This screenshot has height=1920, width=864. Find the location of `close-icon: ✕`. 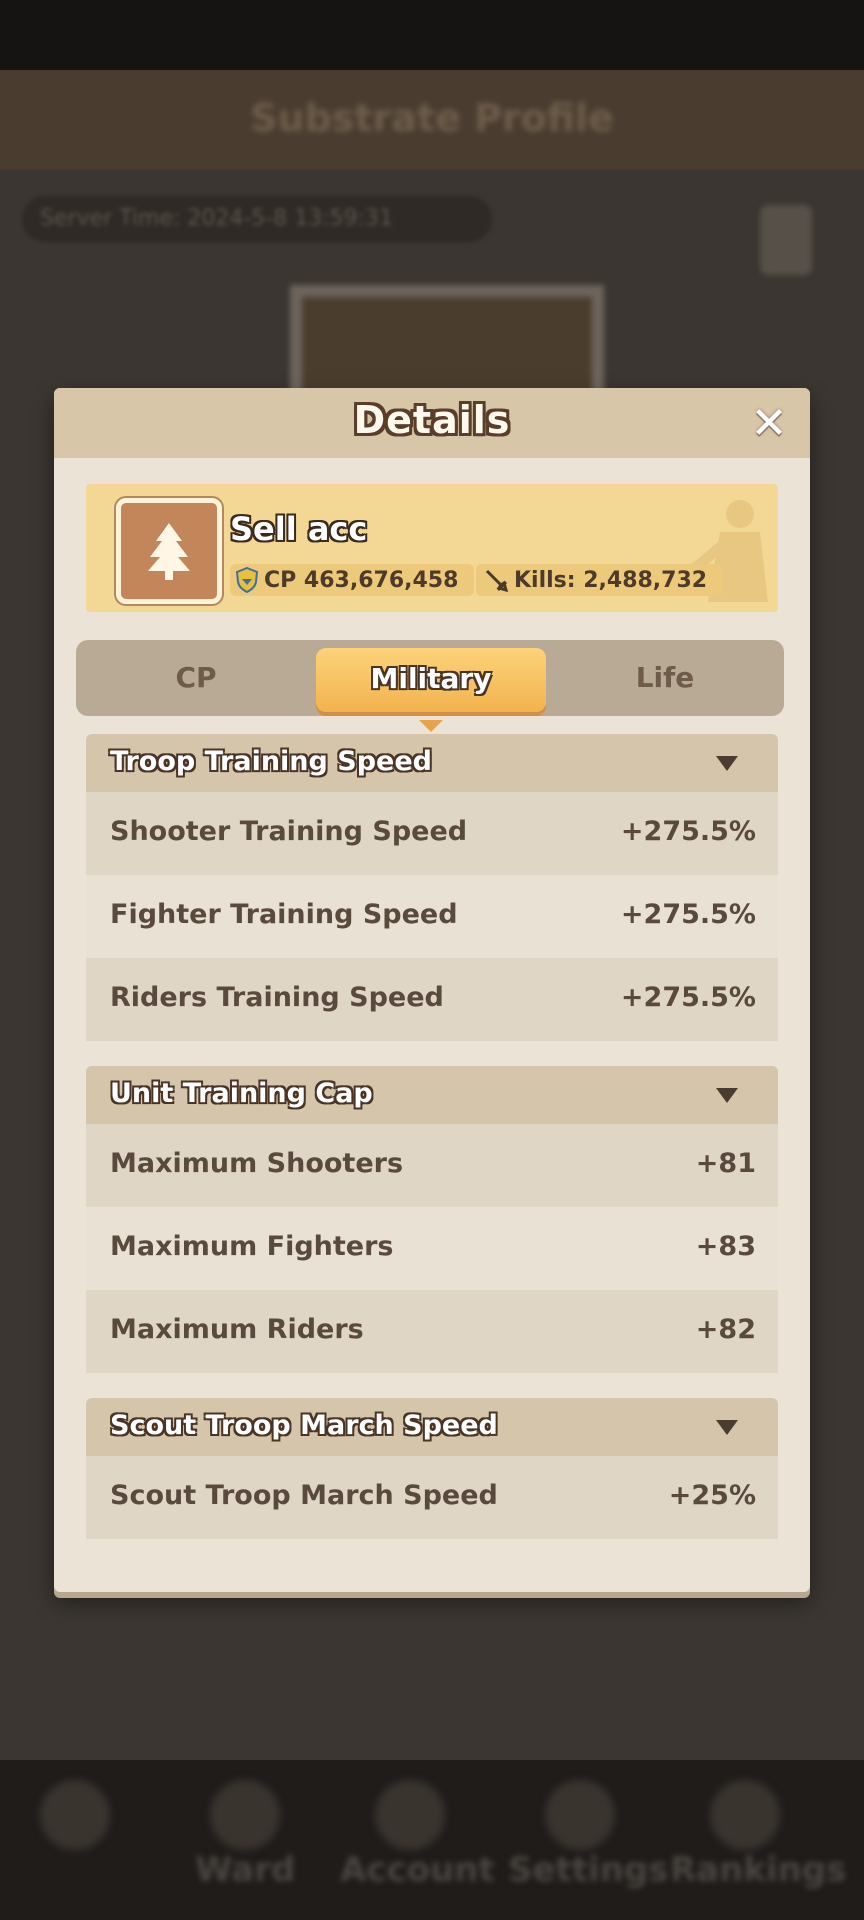

close-icon: ✕ is located at coordinates (769, 423).